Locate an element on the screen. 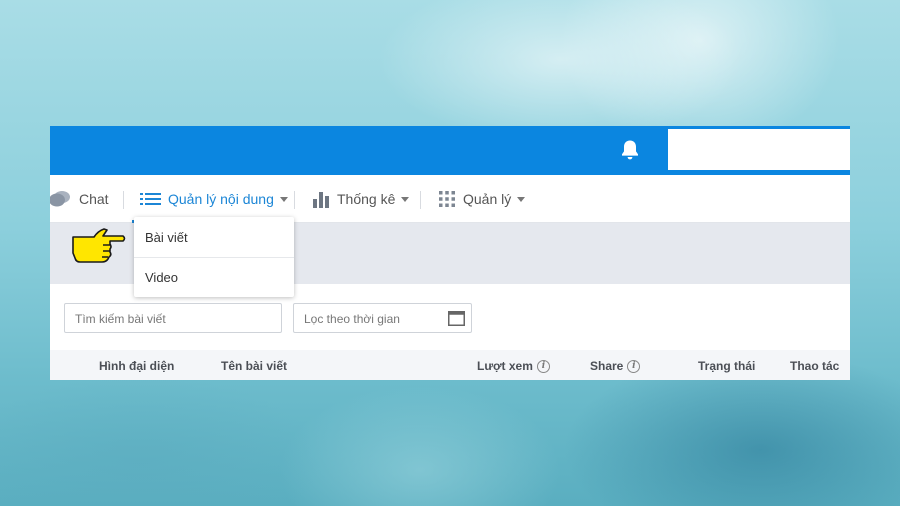 Image resolution: width=900 pixels, height=506 pixels. column-header-actions: Thao tác is located at coordinates (814, 366).